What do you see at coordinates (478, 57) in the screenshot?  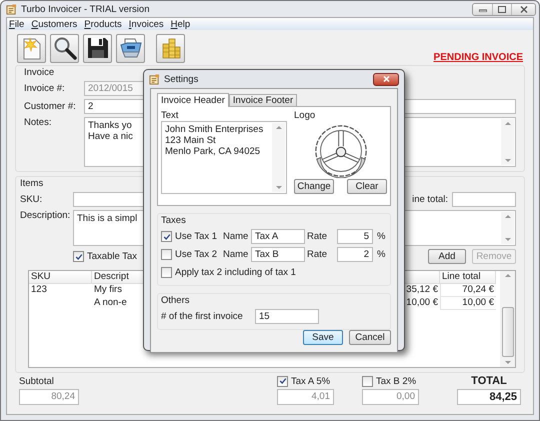 I see `status-label: PENDING INVOICE` at bounding box center [478, 57].